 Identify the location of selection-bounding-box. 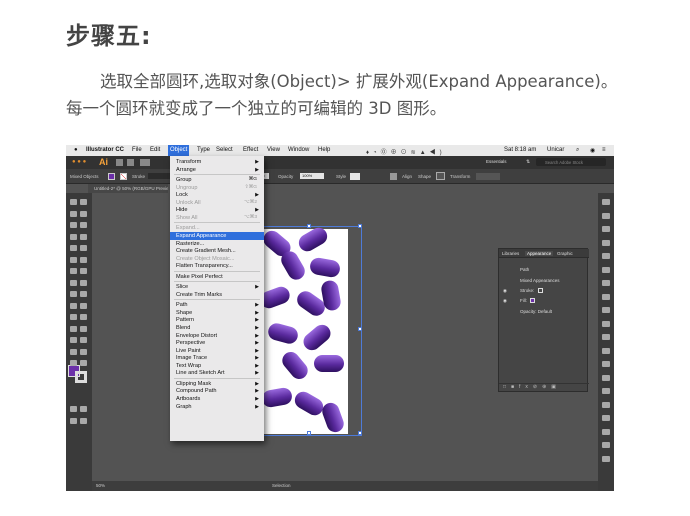
(308, 330).